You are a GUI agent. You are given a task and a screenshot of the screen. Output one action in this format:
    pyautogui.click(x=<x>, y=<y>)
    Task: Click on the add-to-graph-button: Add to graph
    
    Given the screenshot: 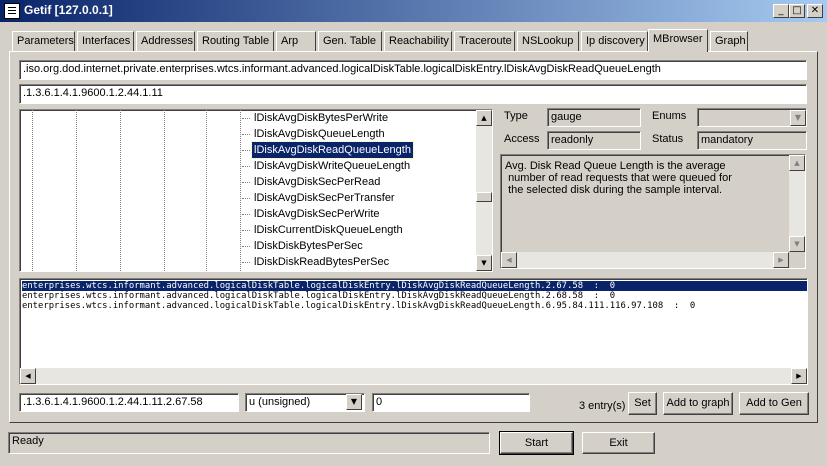 What is the action you would take?
    pyautogui.click(x=698, y=403)
    